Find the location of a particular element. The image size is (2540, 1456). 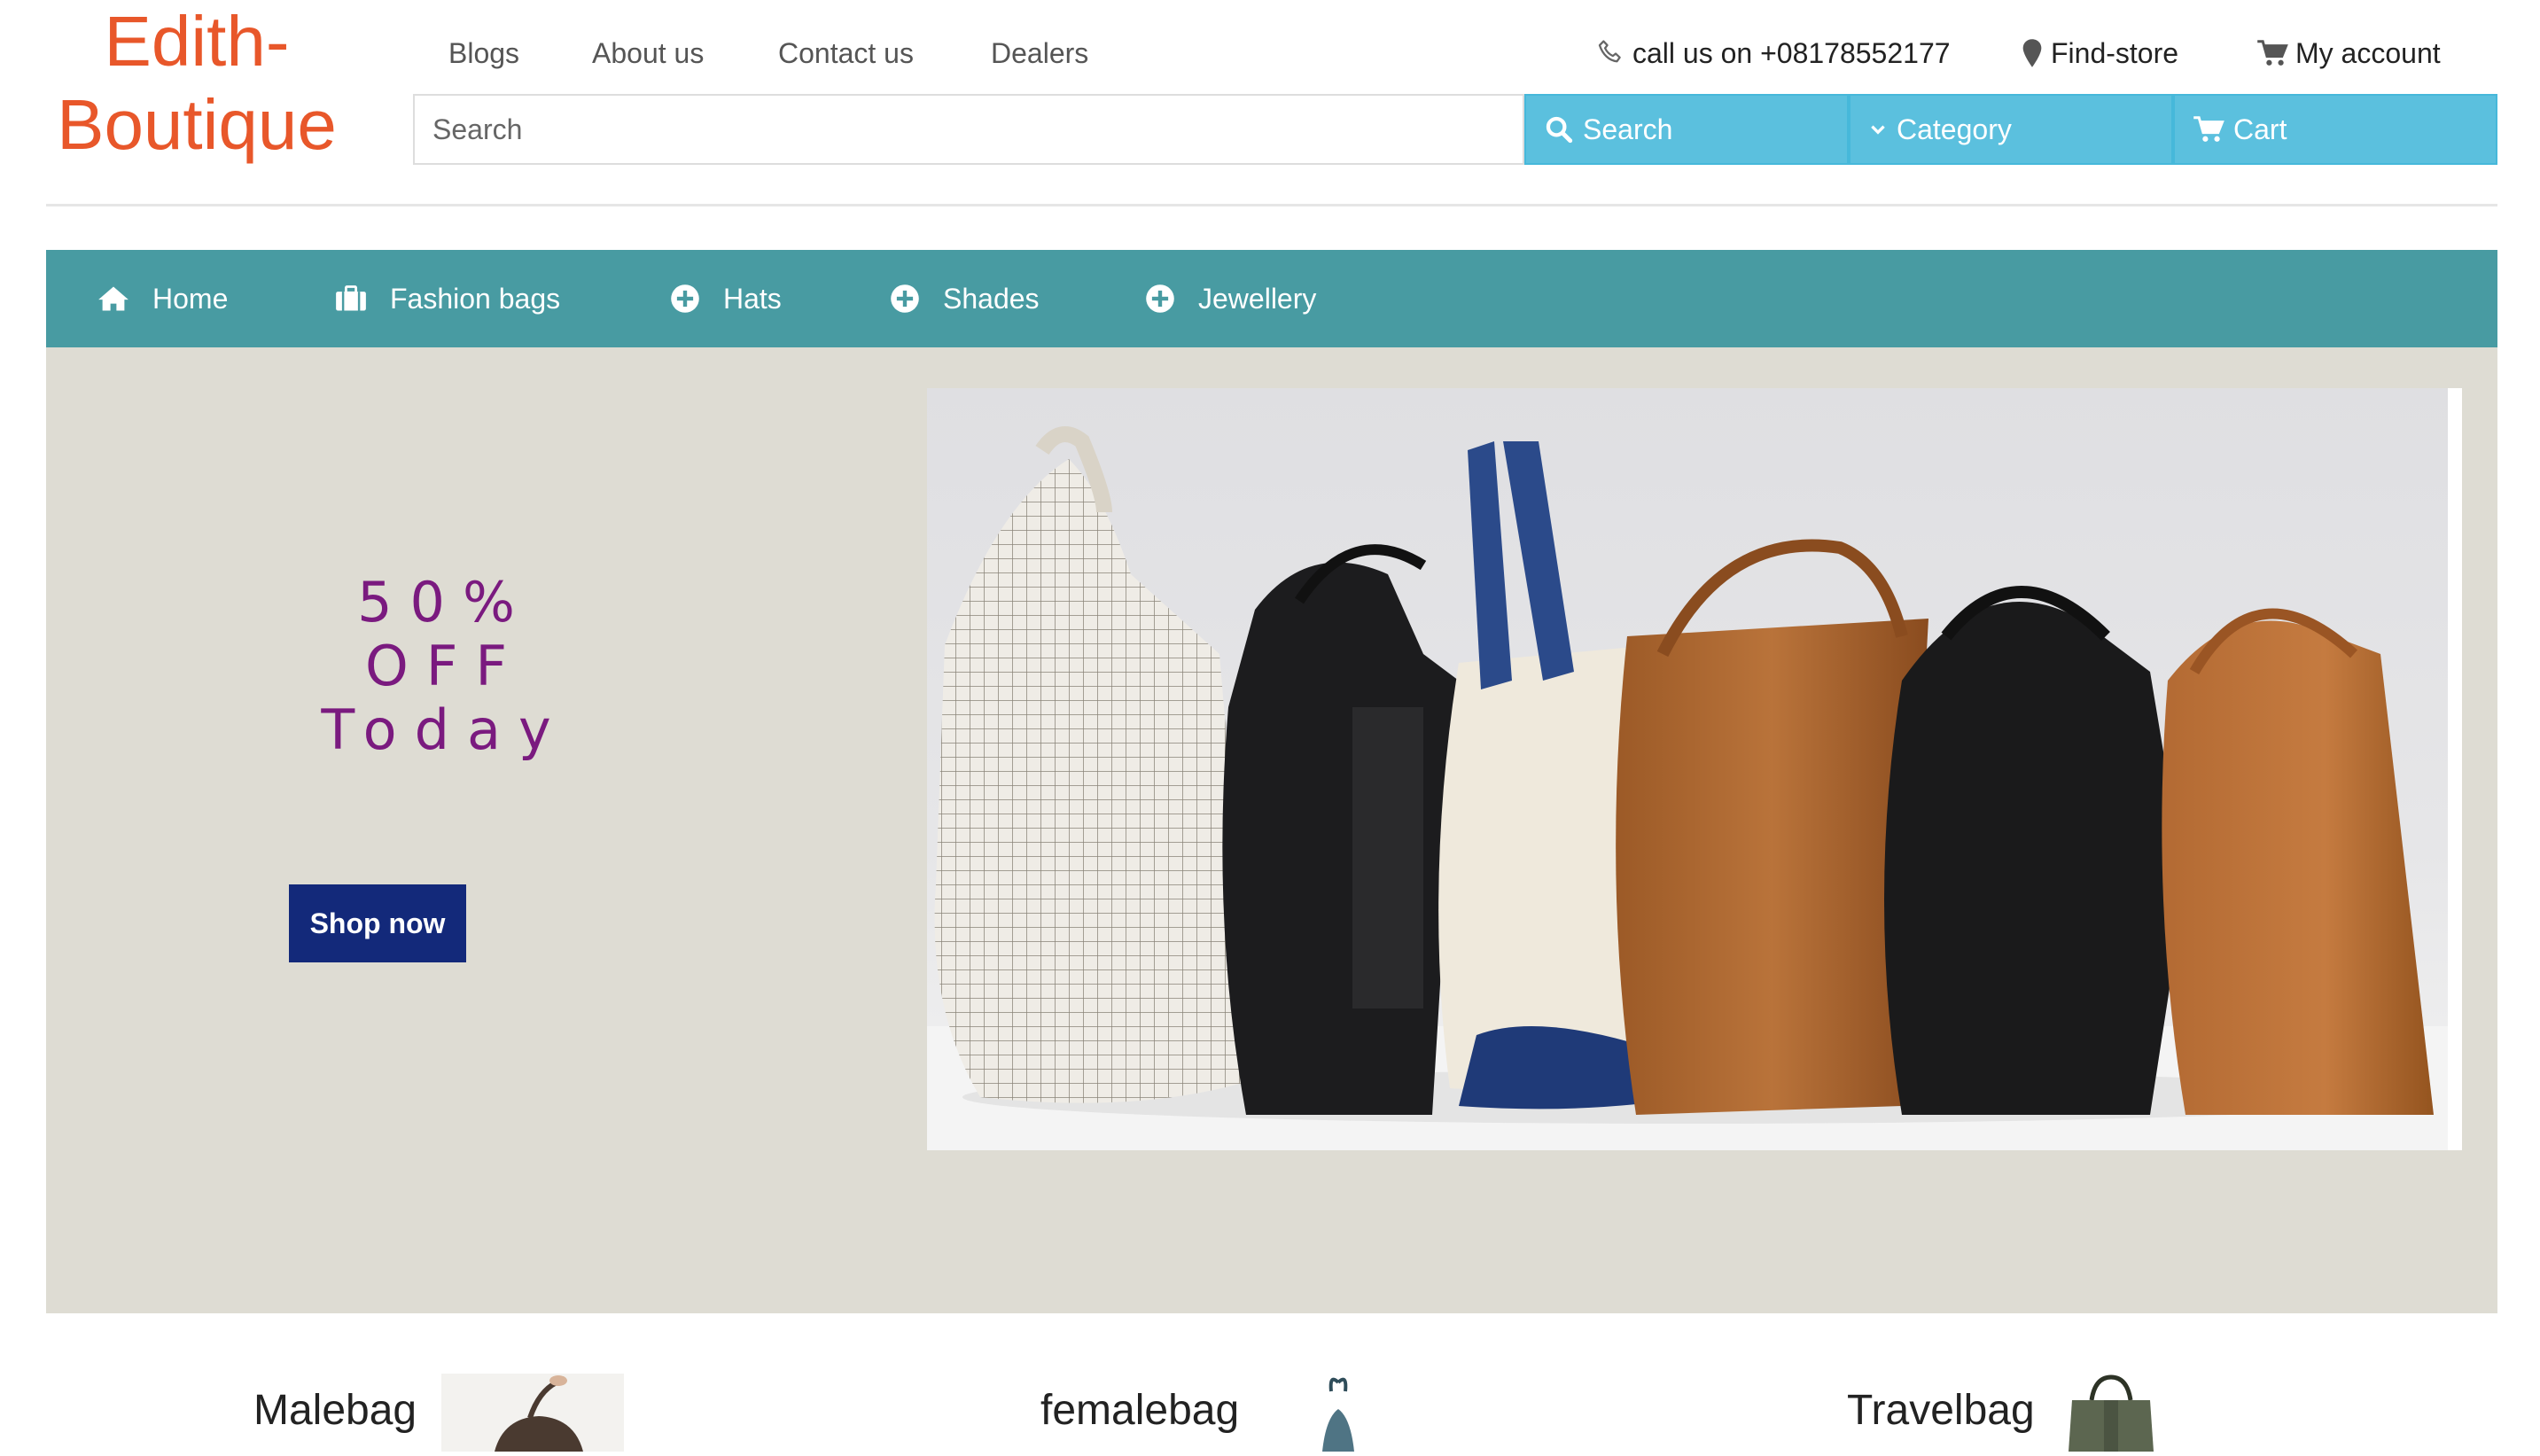

nav-item-jewellery: Jewellery is located at coordinates (1230, 298).